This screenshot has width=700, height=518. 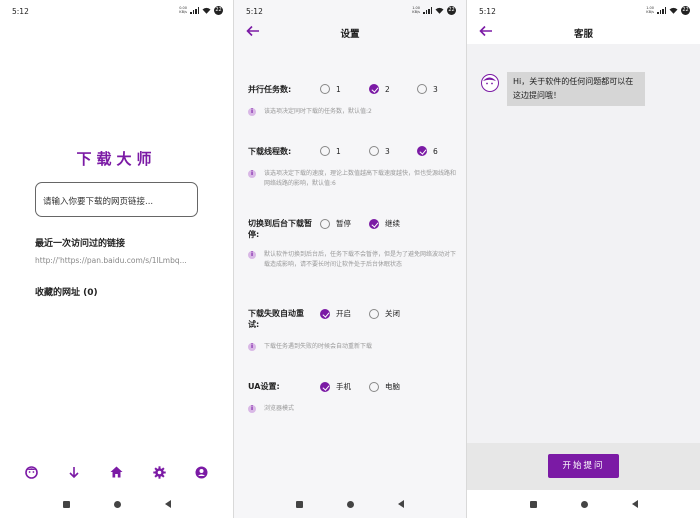 What do you see at coordinates (427, 89) in the screenshot?
I see `parallel-option-3: 3` at bounding box center [427, 89].